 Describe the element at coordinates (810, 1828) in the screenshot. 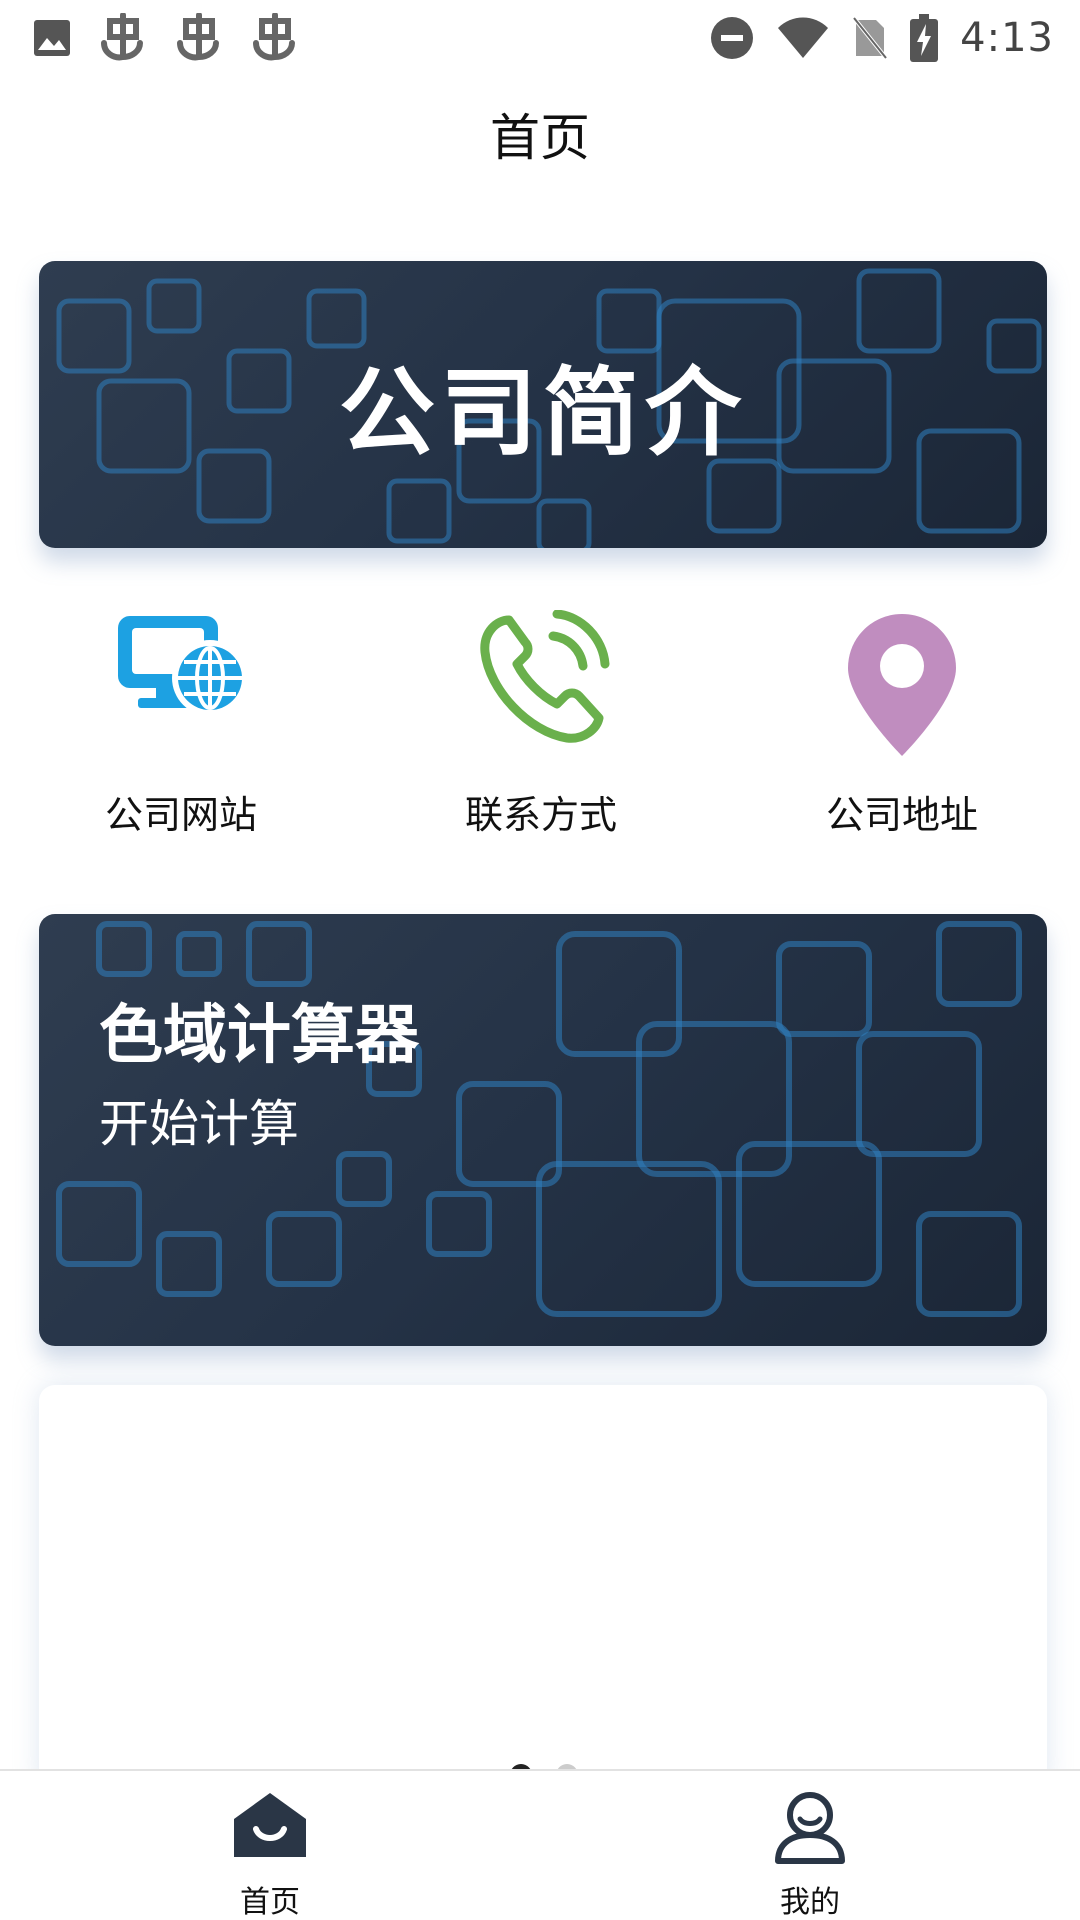

I see `user-icon` at that location.